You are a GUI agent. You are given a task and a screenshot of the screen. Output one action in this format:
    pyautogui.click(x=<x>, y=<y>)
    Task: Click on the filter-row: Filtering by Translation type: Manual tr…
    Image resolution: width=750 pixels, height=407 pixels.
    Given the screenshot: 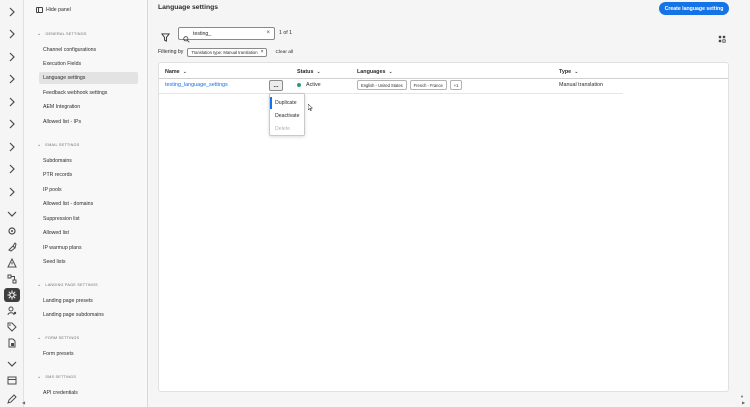 What is the action you would take?
    pyautogui.click(x=225, y=52)
    